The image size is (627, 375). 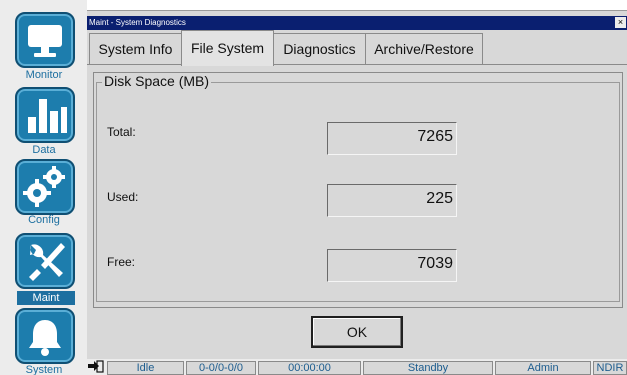 I want to click on dialog-title: Maint - System Diagnostics, so click(x=357, y=23).